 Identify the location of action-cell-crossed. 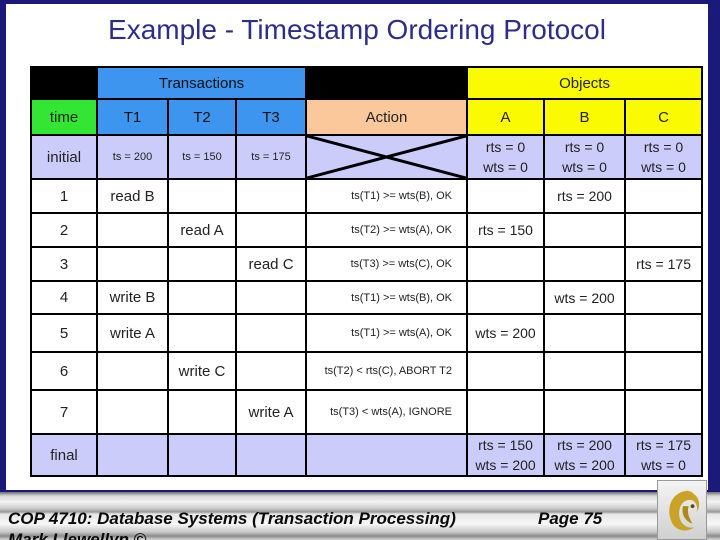
(387, 157).